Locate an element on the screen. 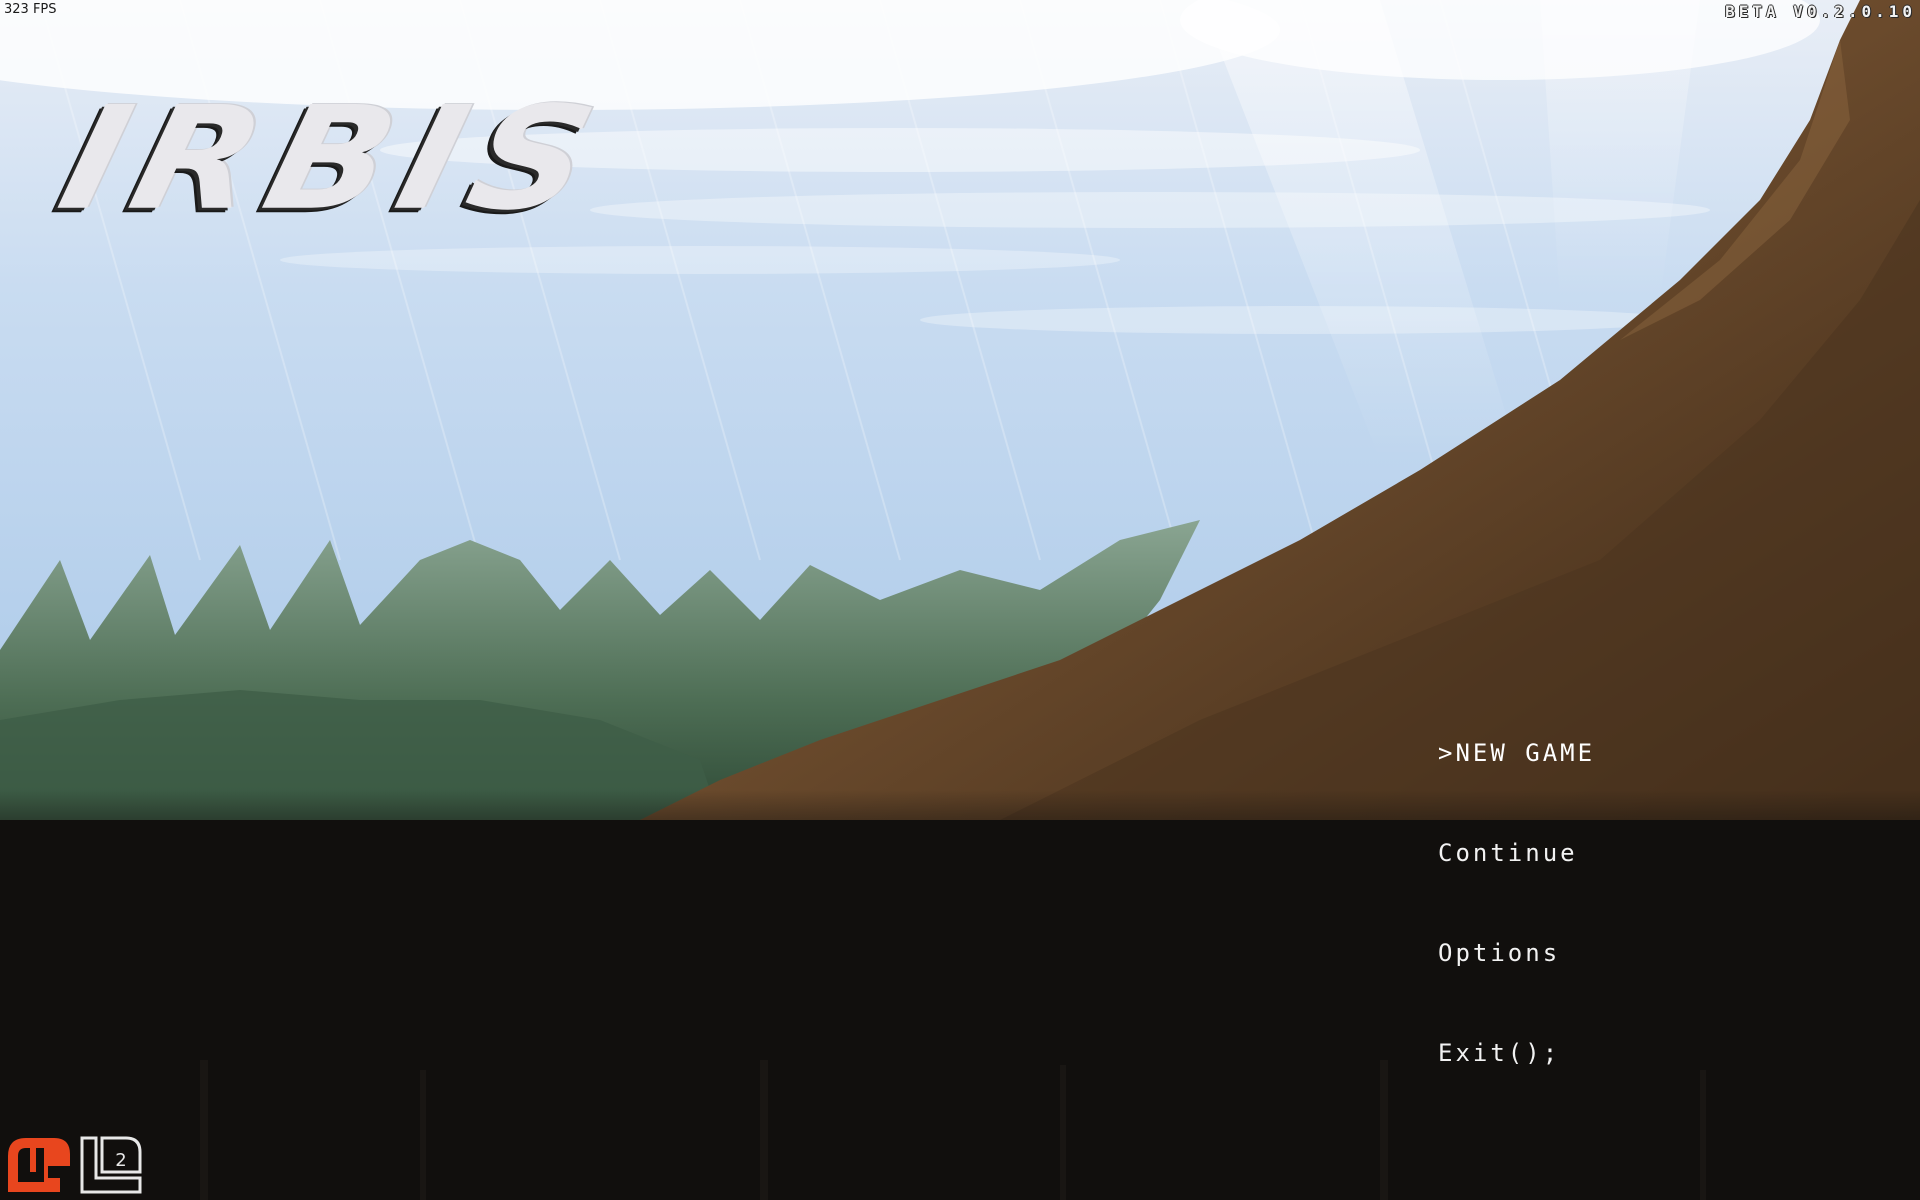 The height and width of the screenshot is (1200, 1920). fps-counter: 323 FPS is located at coordinates (30, 9).